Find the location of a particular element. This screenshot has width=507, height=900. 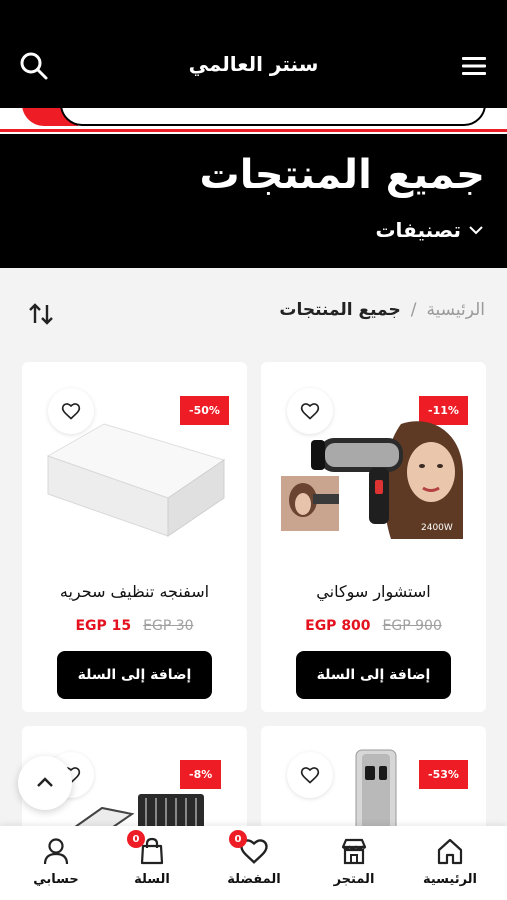

sort-button is located at coordinates (41, 314).